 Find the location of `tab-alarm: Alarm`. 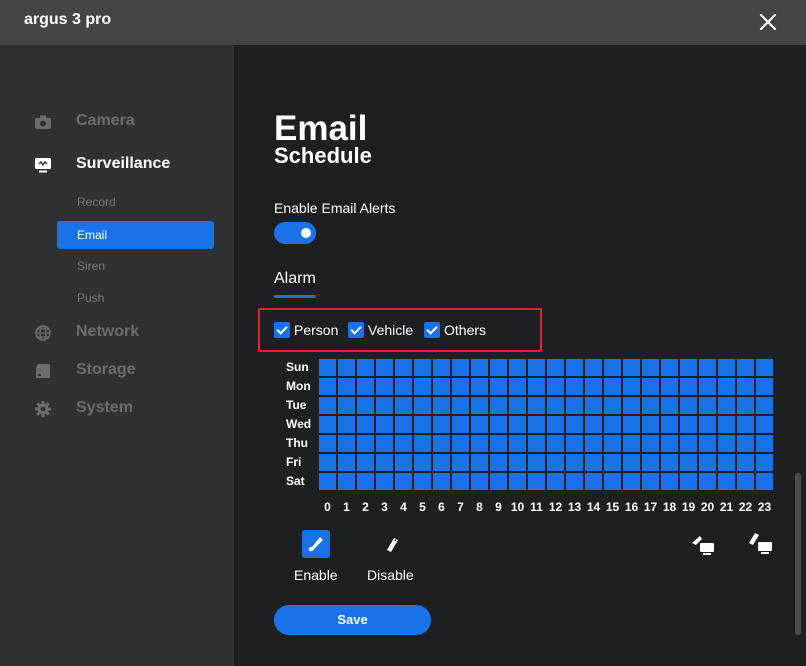

tab-alarm: Alarm is located at coordinates (295, 279).